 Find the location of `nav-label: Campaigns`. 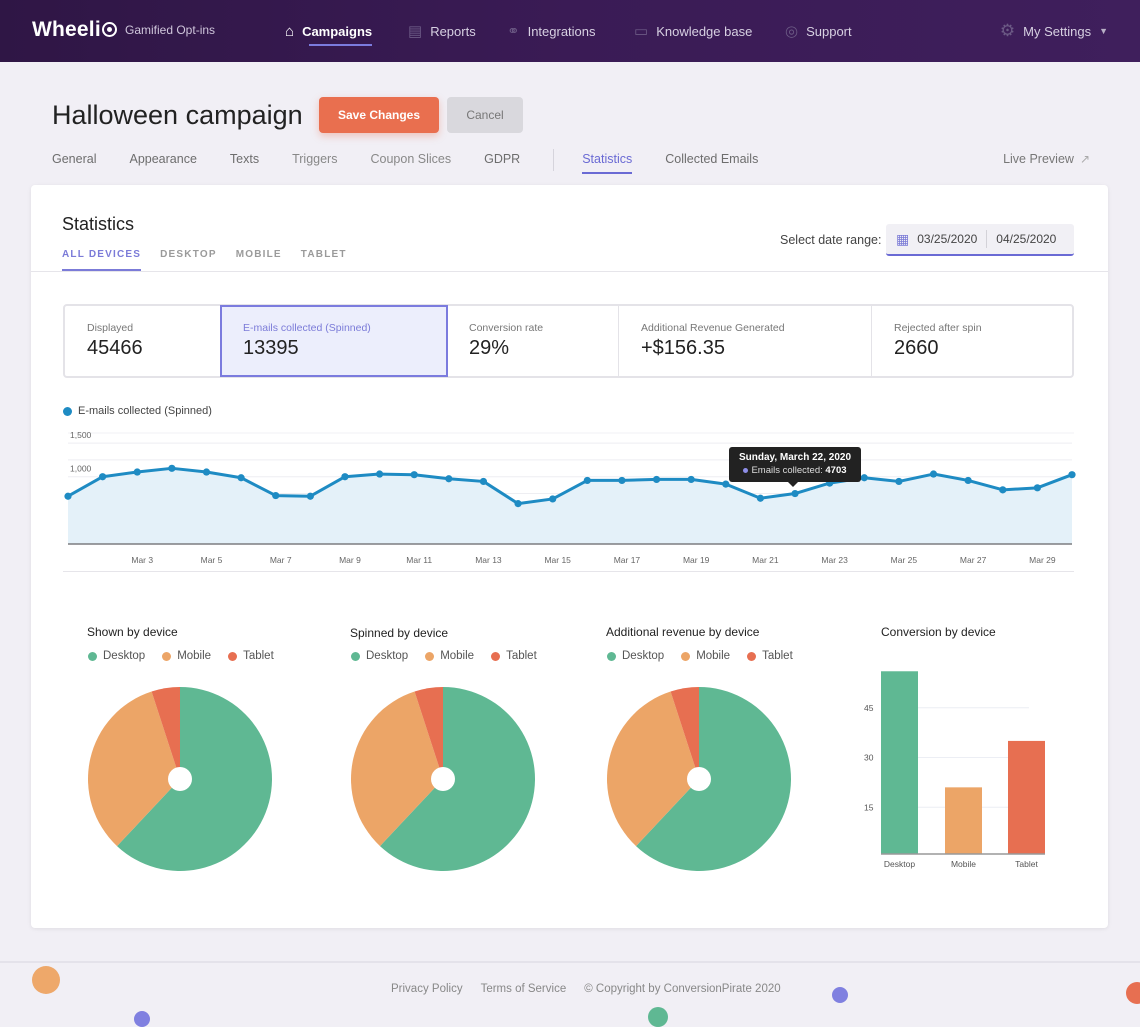

nav-label: Campaigns is located at coordinates (337, 31).